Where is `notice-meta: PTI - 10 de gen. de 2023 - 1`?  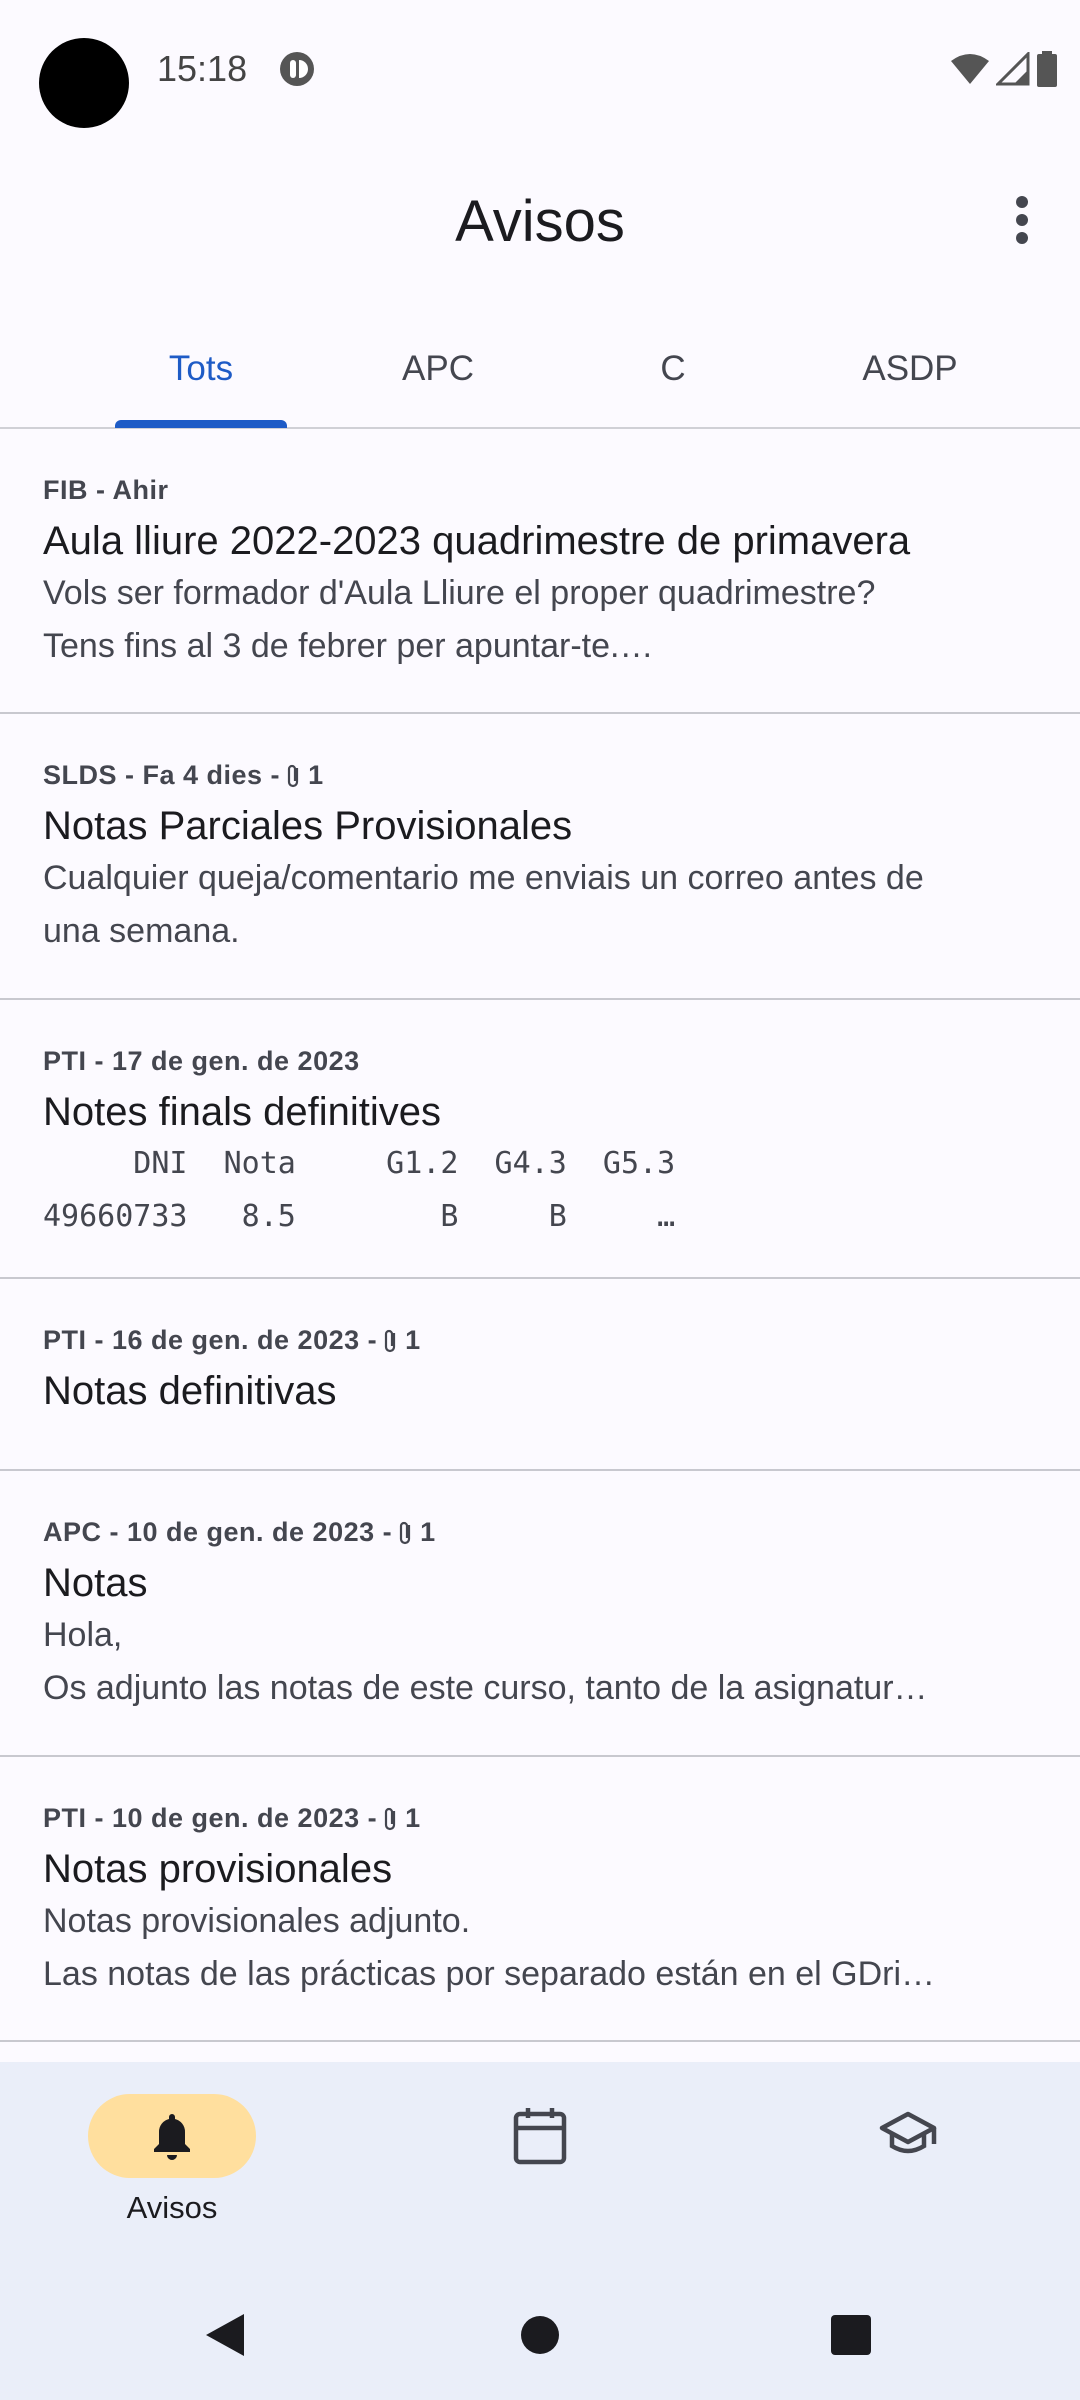 notice-meta: PTI - 10 de gen. de 2023 - 1 is located at coordinates (232, 1818).